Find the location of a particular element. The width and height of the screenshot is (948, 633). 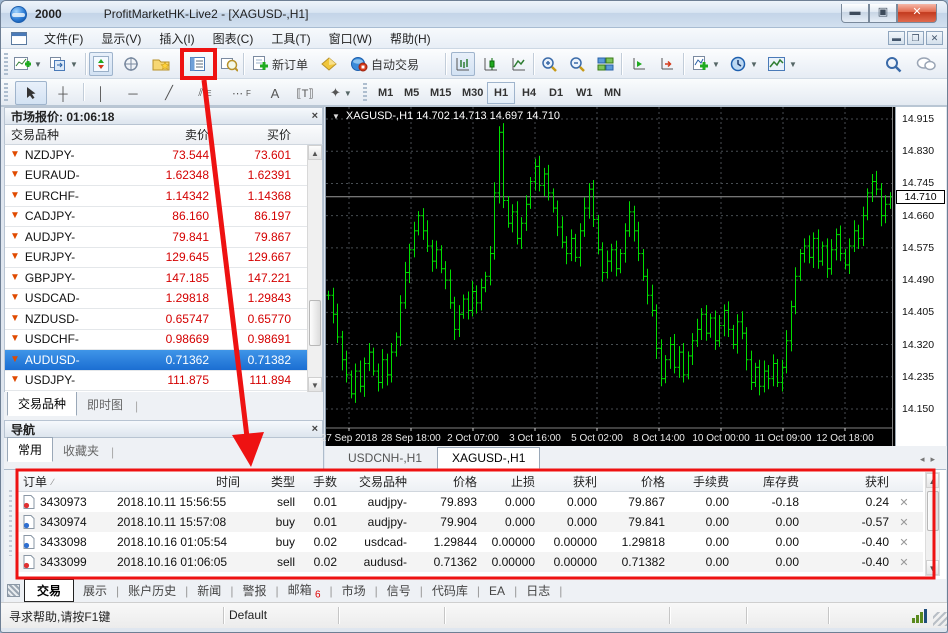

timeframe-m30: M30 is located at coordinates (472, 93).